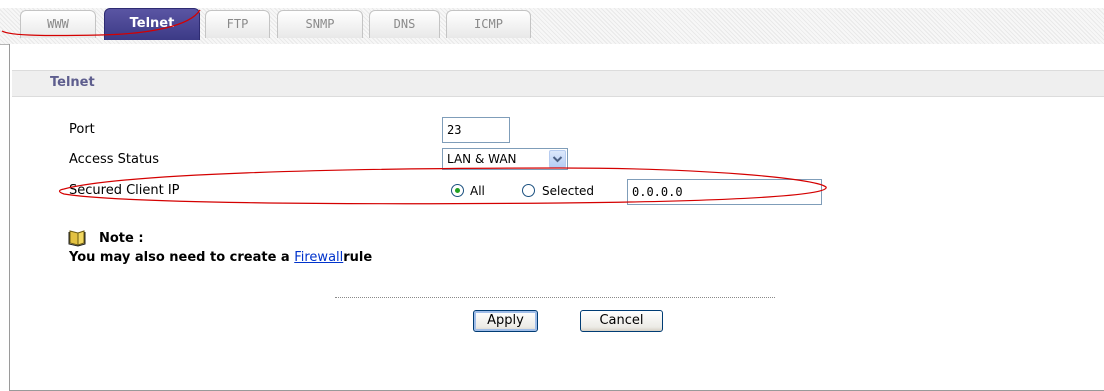 This screenshot has height=391, width=1104. I want to click on port-input: 23, so click(476, 130).